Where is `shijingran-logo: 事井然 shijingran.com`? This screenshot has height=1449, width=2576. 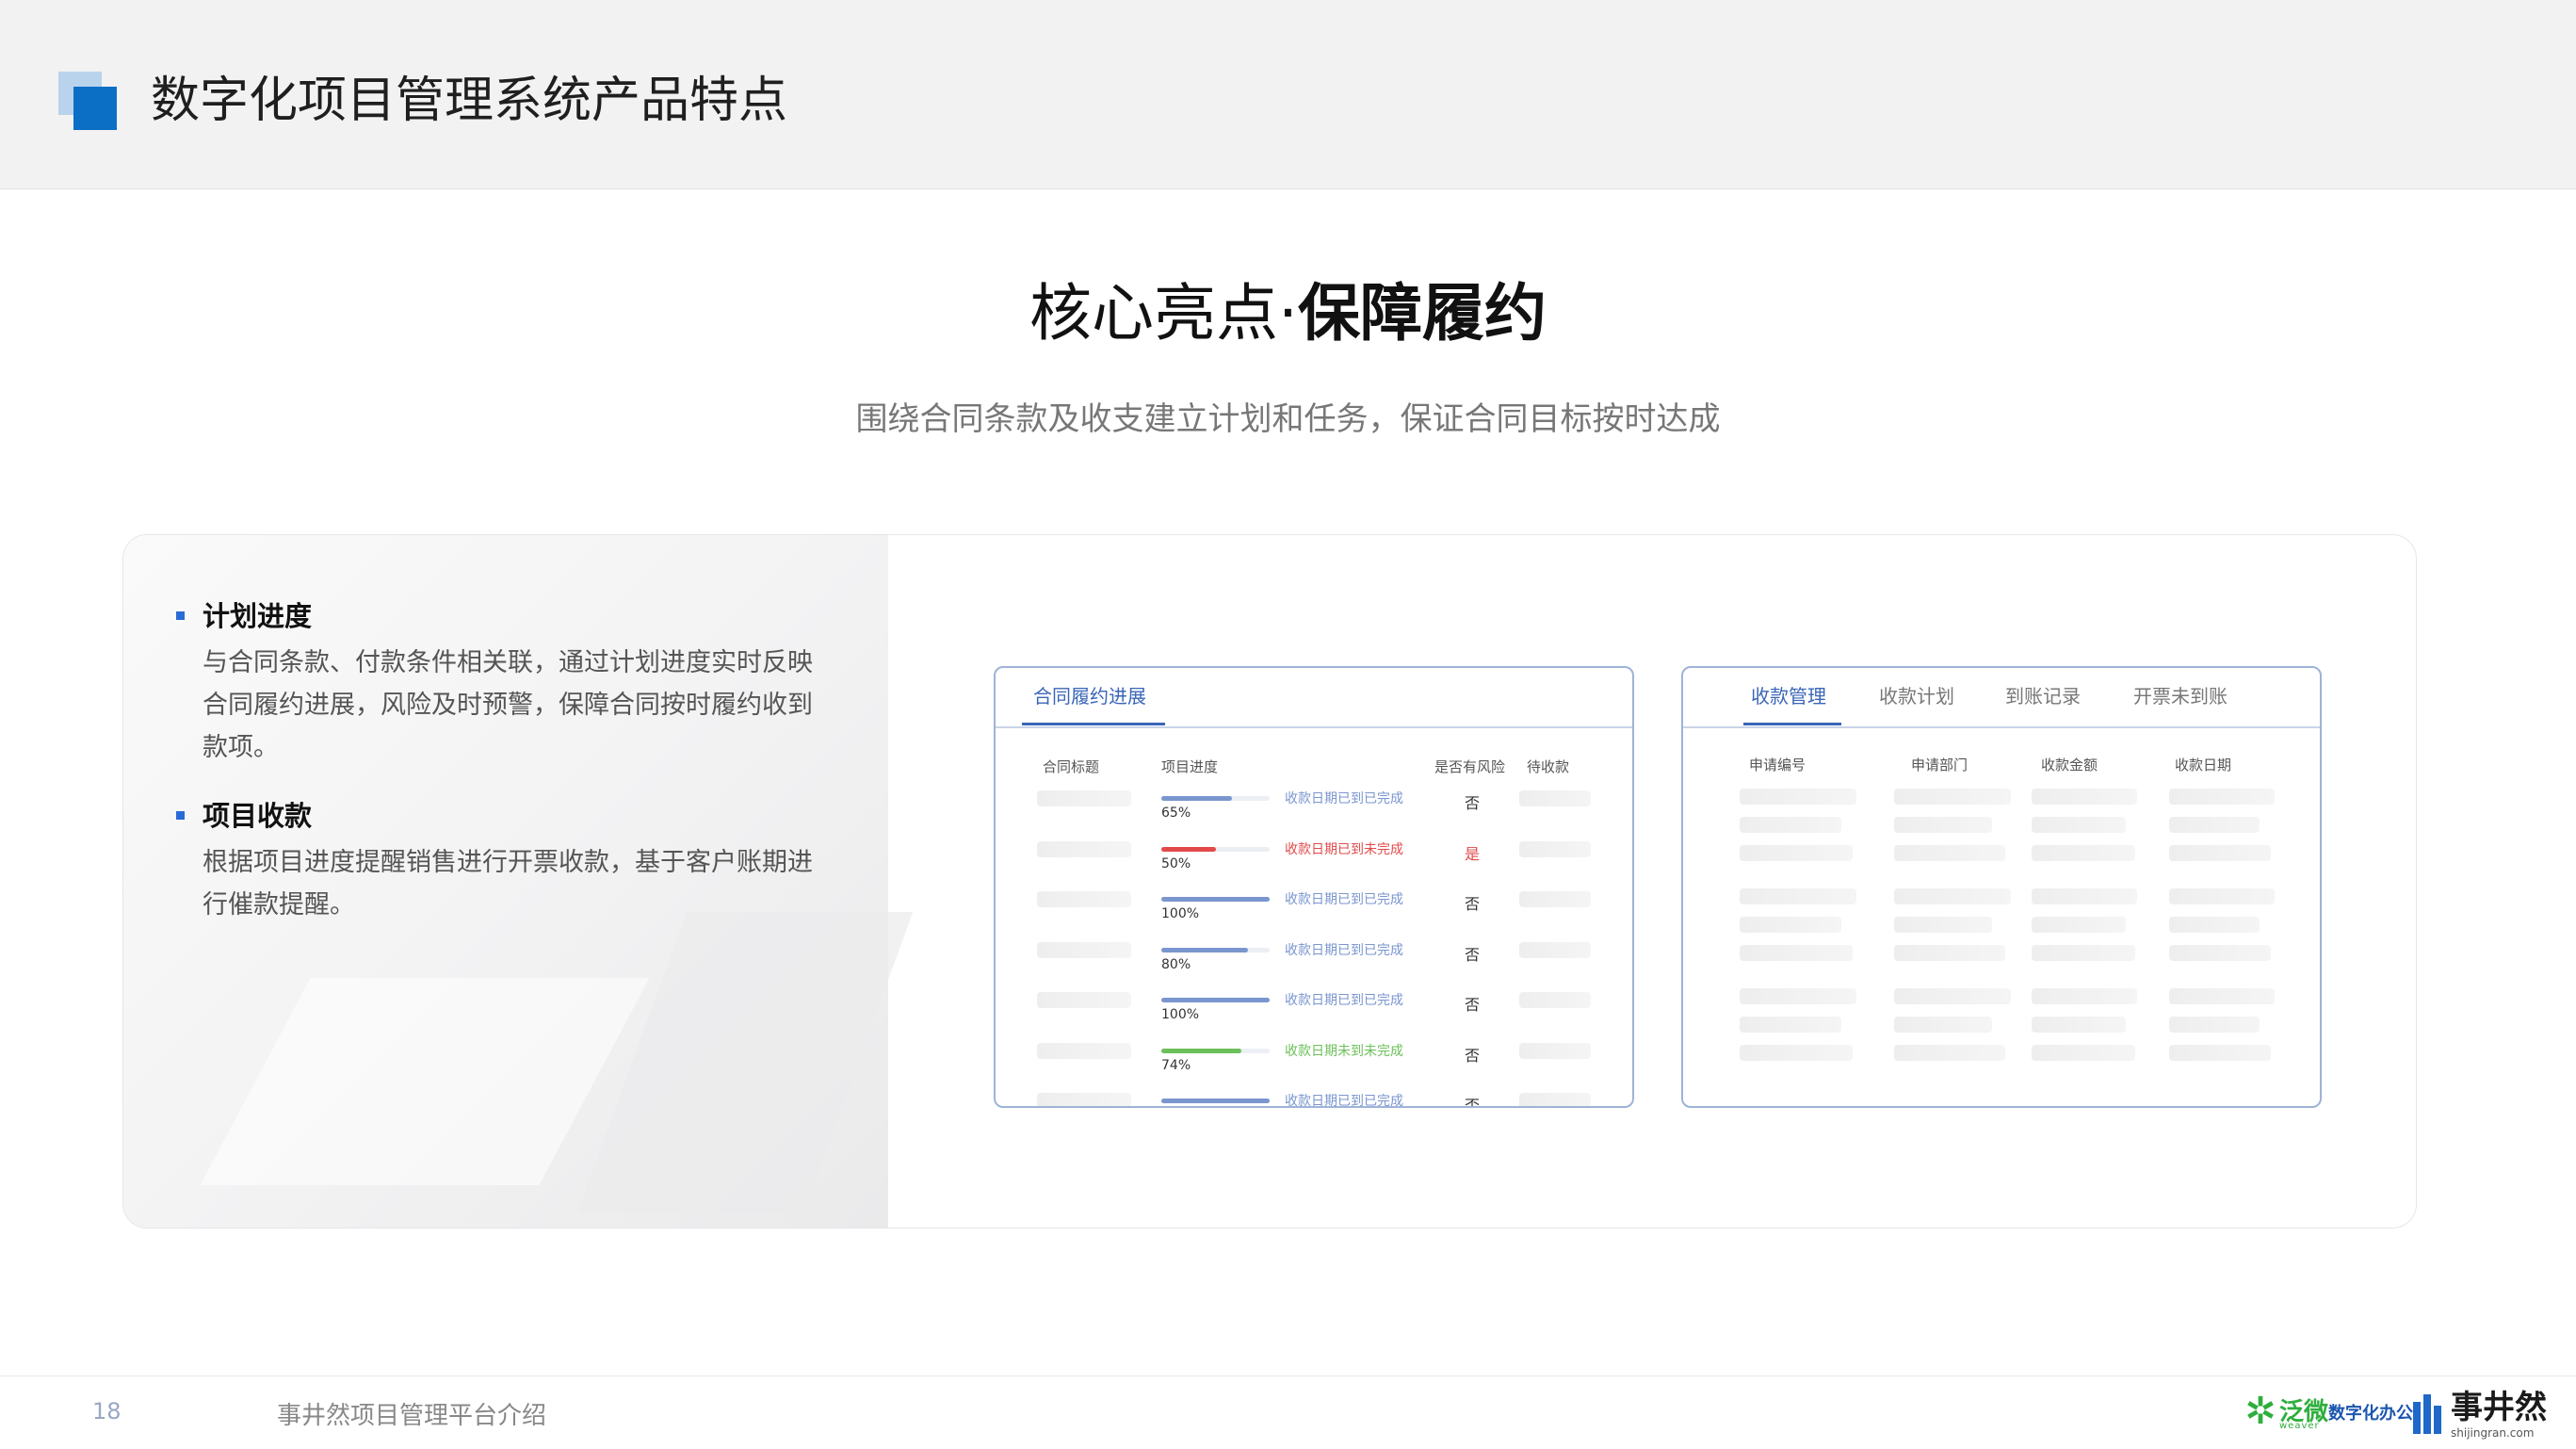 shijingran-logo: 事井然 shijingran.com is located at coordinates (2480, 1415).